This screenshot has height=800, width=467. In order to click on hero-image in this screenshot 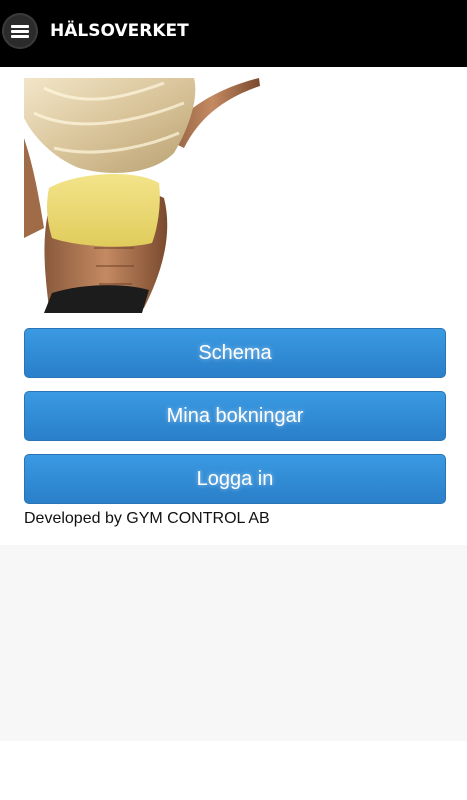, I will do `click(142, 195)`.